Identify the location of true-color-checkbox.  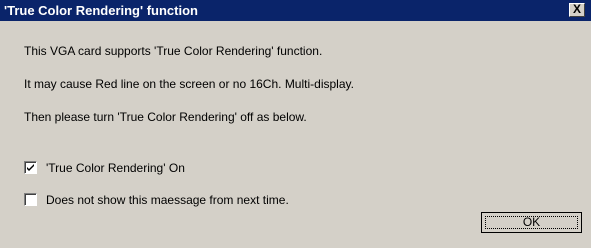
(30, 167).